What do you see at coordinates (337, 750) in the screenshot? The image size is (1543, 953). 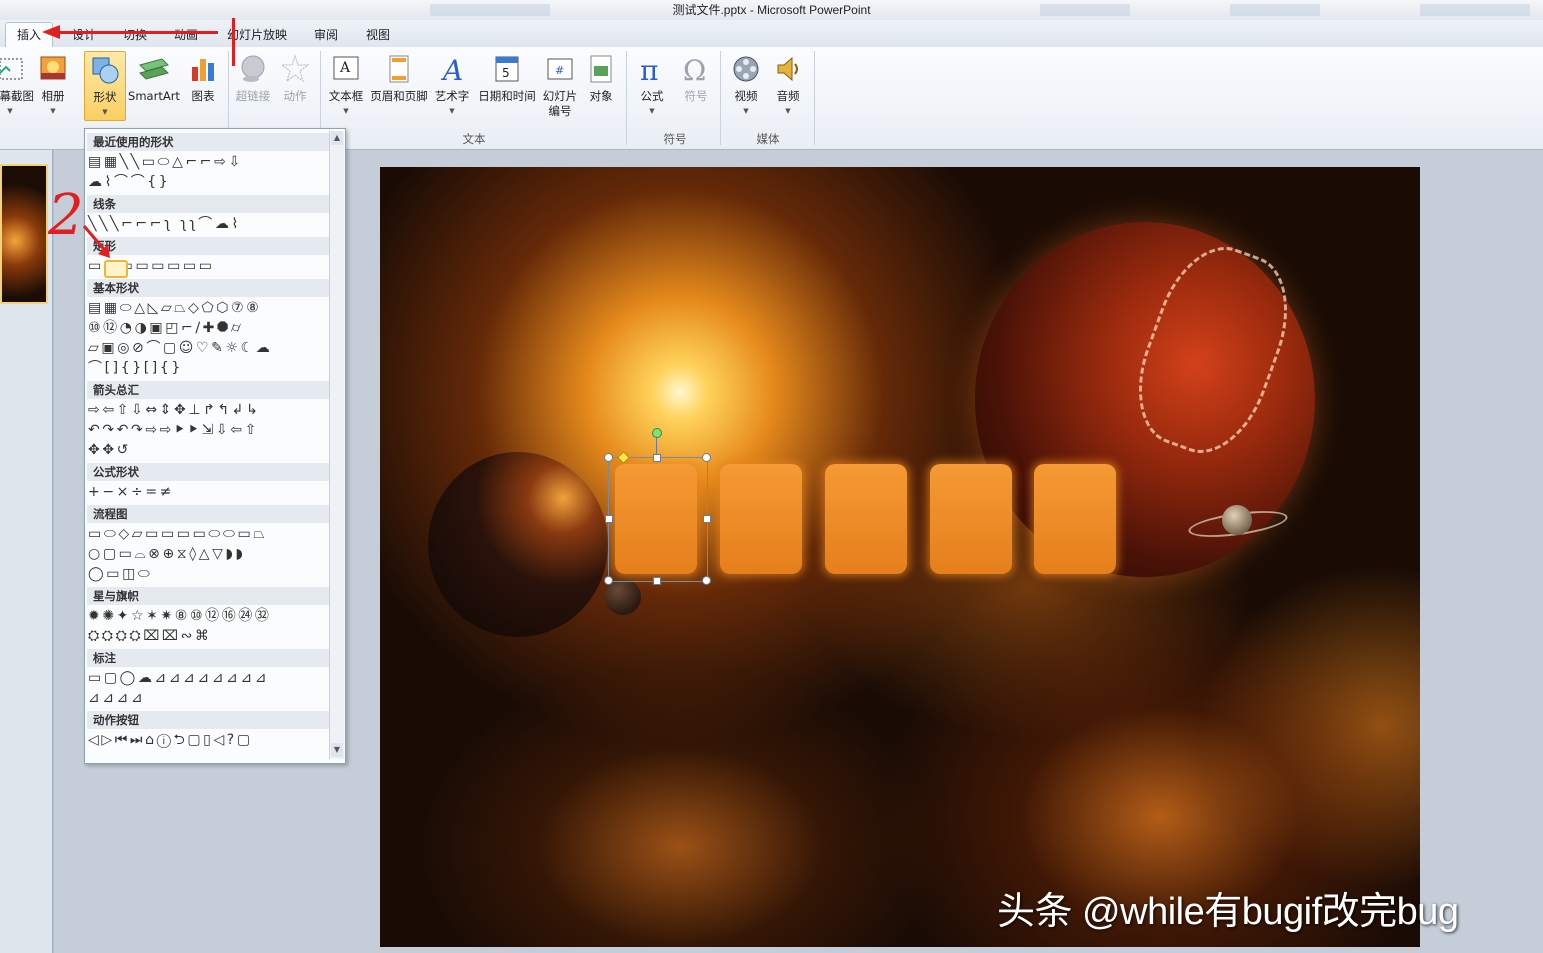 I see `scroll-down-icon: ▼` at bounding box center [337, 750].